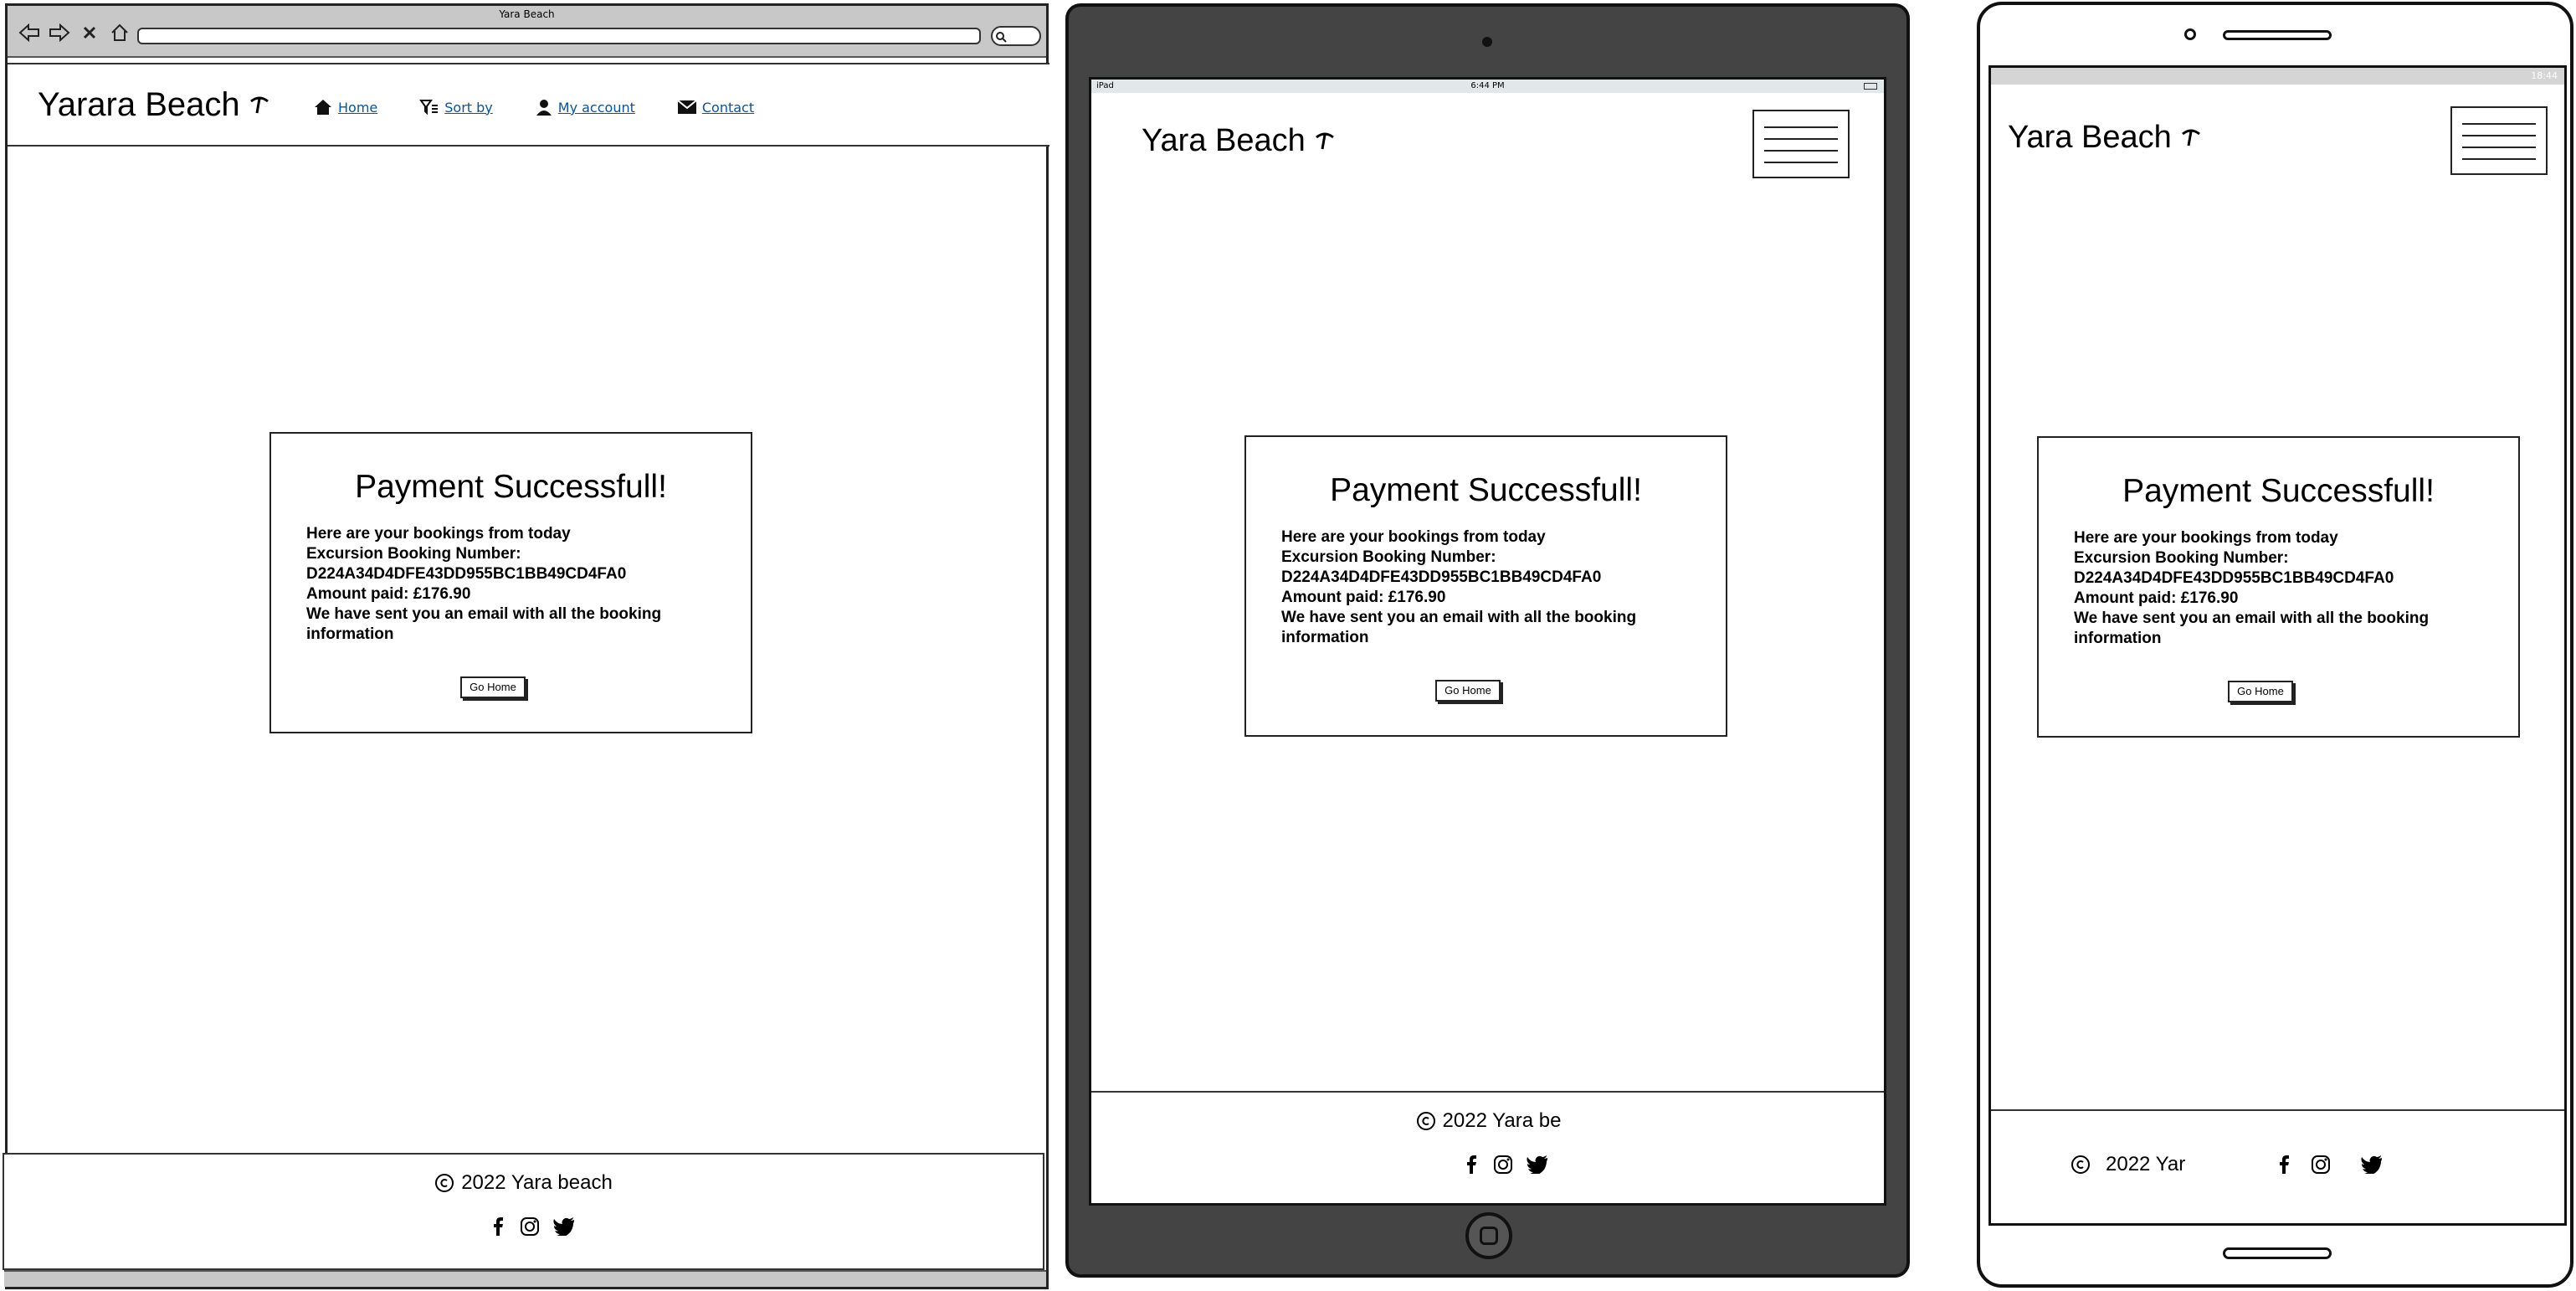  What do you see at coordinates (523, 1212) in the screenshot?
I see `site-footer: 2022 Yara beach` at bounding box center [523, 1212].